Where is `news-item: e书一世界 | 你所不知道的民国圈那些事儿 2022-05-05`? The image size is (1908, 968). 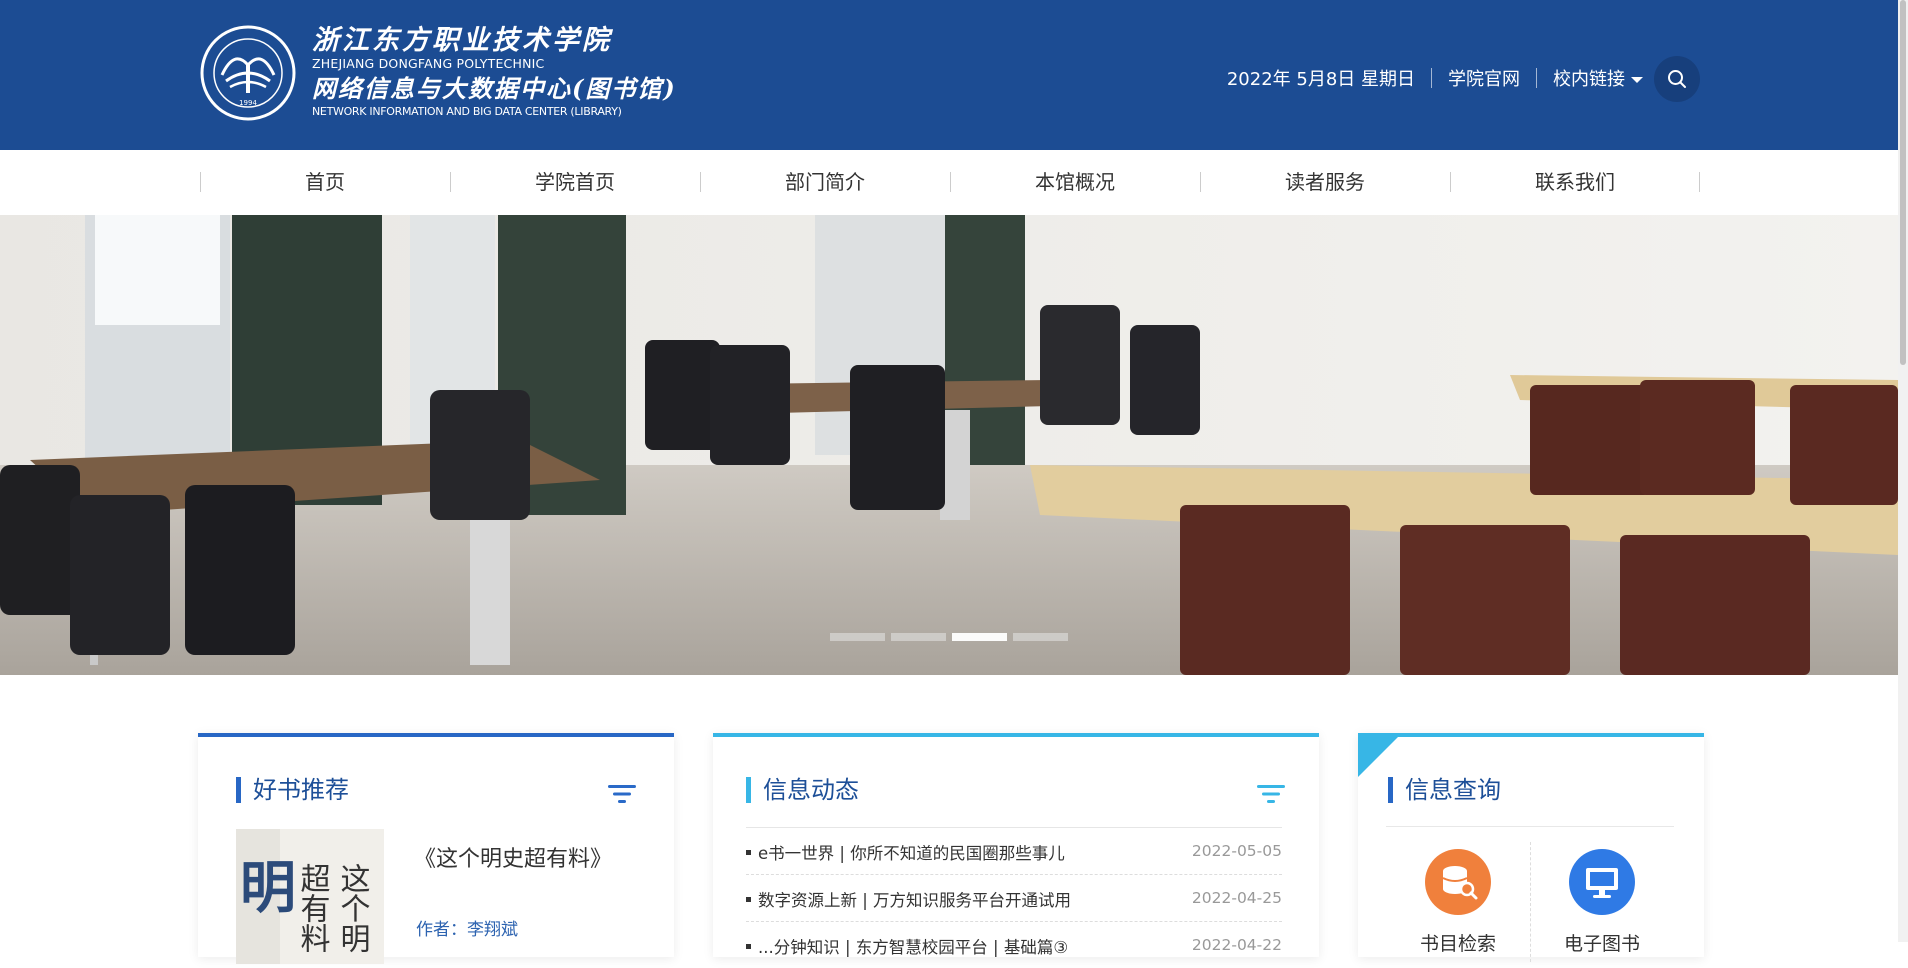
news-item: e书一世界 | 你所不知道的民国圈那些事儿 2022-05-05 is located at coordinates (1014, 850).